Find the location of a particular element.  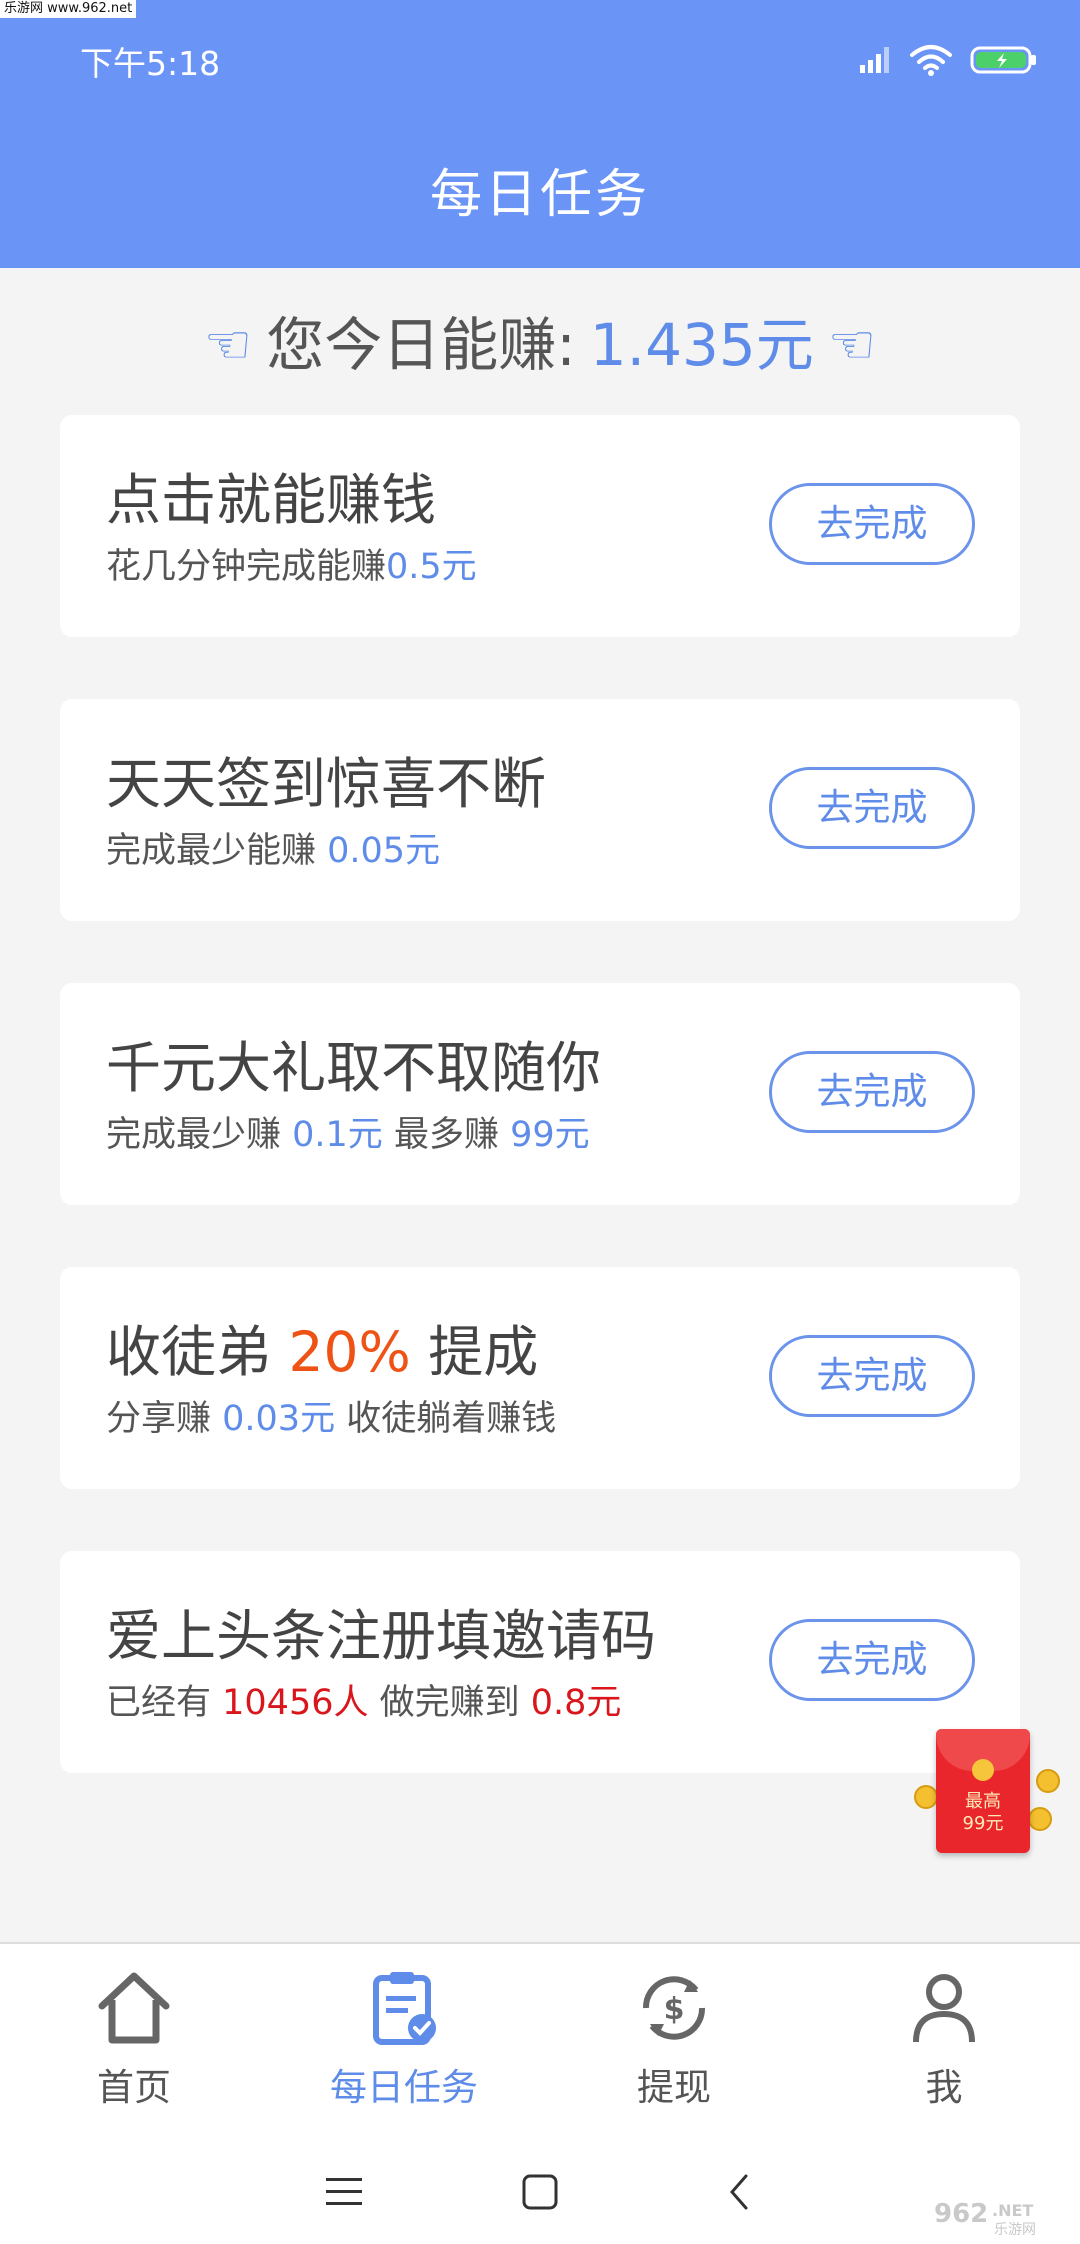

wifi-icon is located at coordinates (931, 60).